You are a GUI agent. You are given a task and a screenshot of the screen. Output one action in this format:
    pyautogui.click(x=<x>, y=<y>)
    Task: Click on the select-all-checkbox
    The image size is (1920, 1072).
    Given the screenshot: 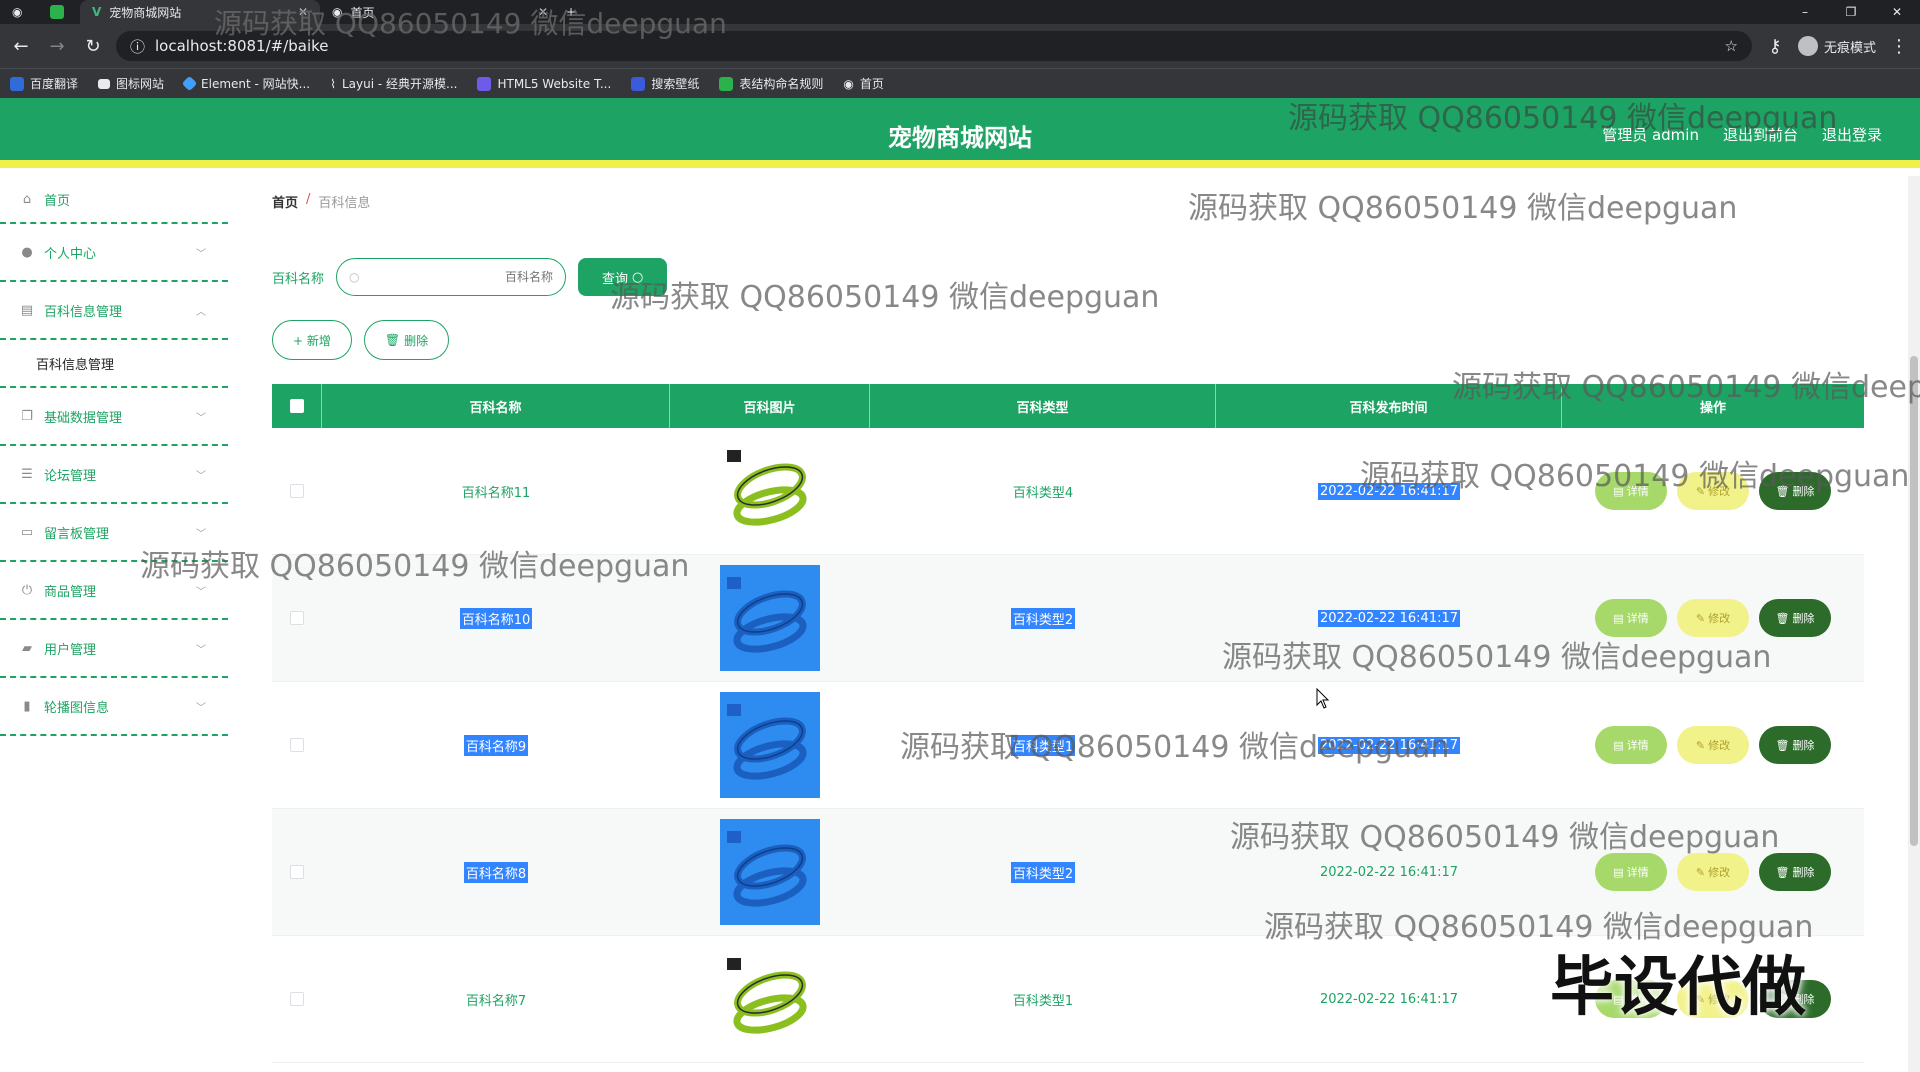 What is the action you would take?
    pyautogui.click(x=296, y=406)
    